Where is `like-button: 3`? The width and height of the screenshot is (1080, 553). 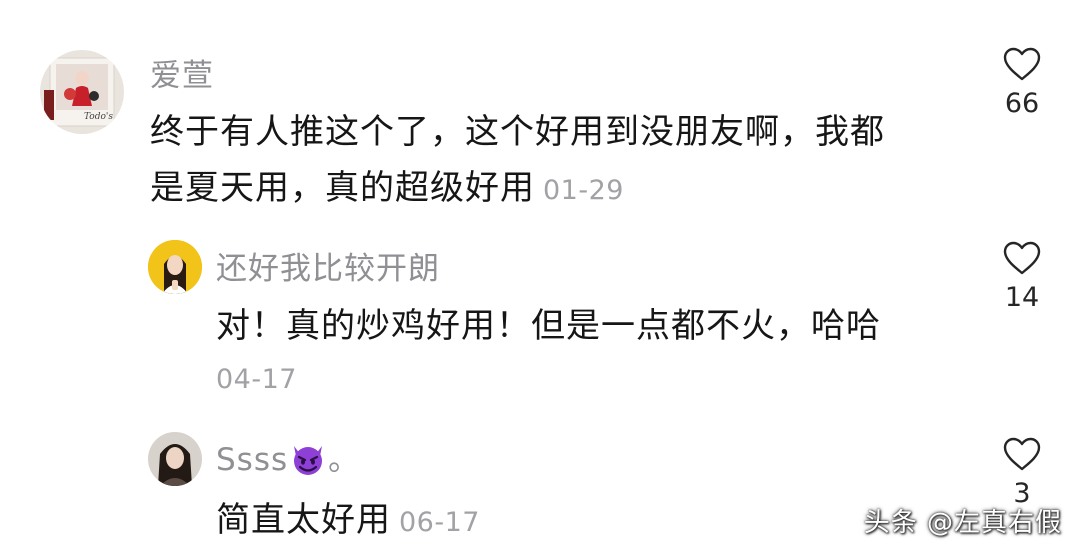
like-button: 3 is located at coordinates (1022, 472).